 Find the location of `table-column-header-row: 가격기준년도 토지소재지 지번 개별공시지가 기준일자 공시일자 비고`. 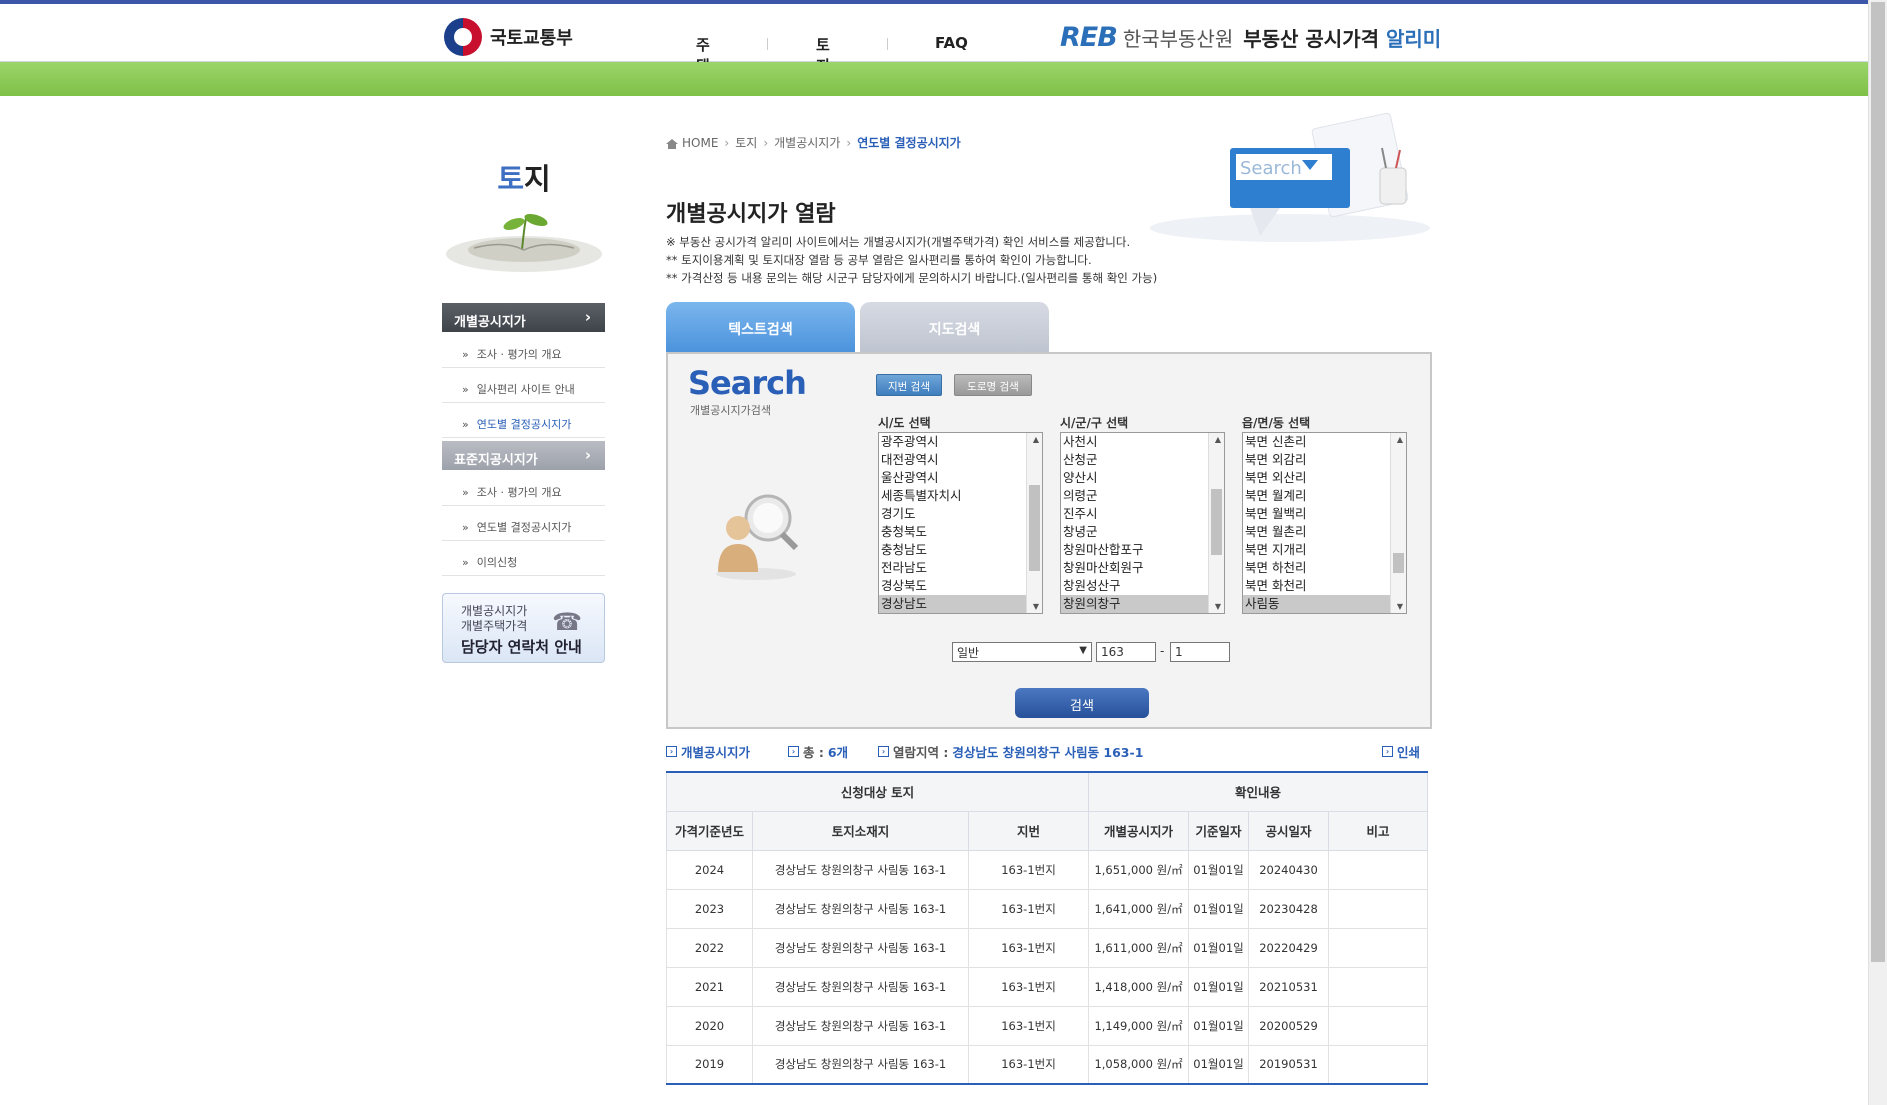

table-column-header-row: 가격기준년도 토지소재지 지번 개별공시지가 기준일자 공시일자 비고 is located at coordinates (1047, 830).